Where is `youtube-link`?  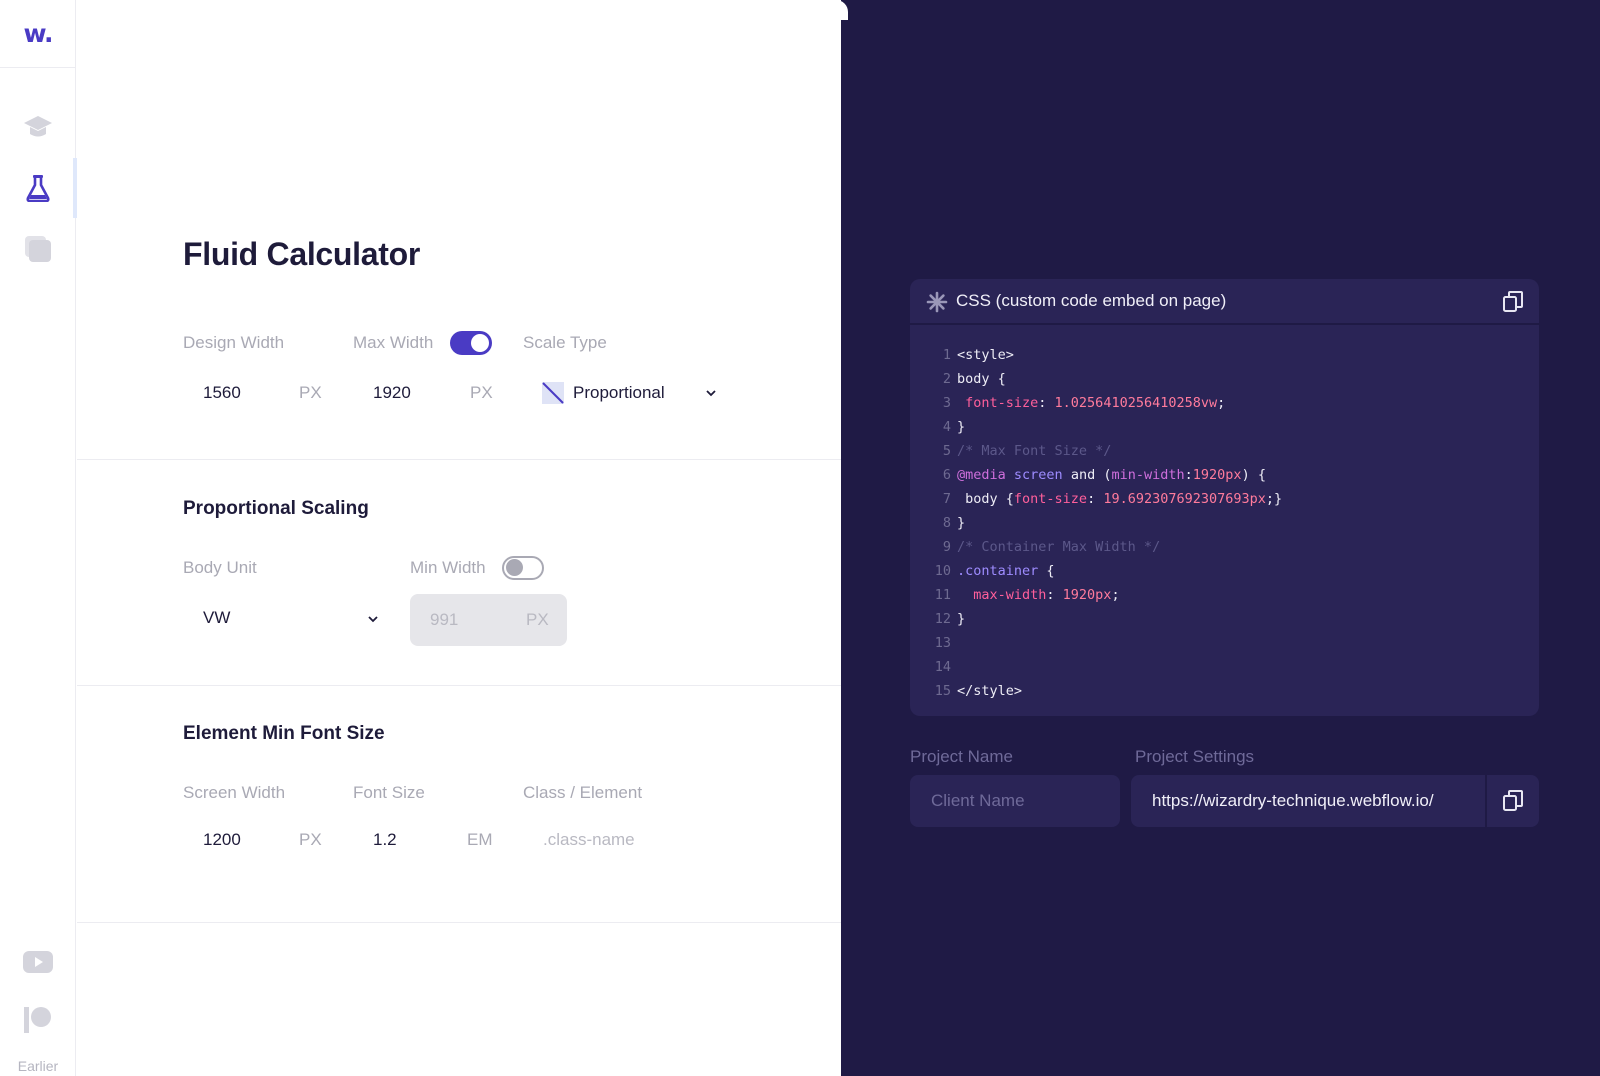 youtube-link is located at coordinates (38, 962).